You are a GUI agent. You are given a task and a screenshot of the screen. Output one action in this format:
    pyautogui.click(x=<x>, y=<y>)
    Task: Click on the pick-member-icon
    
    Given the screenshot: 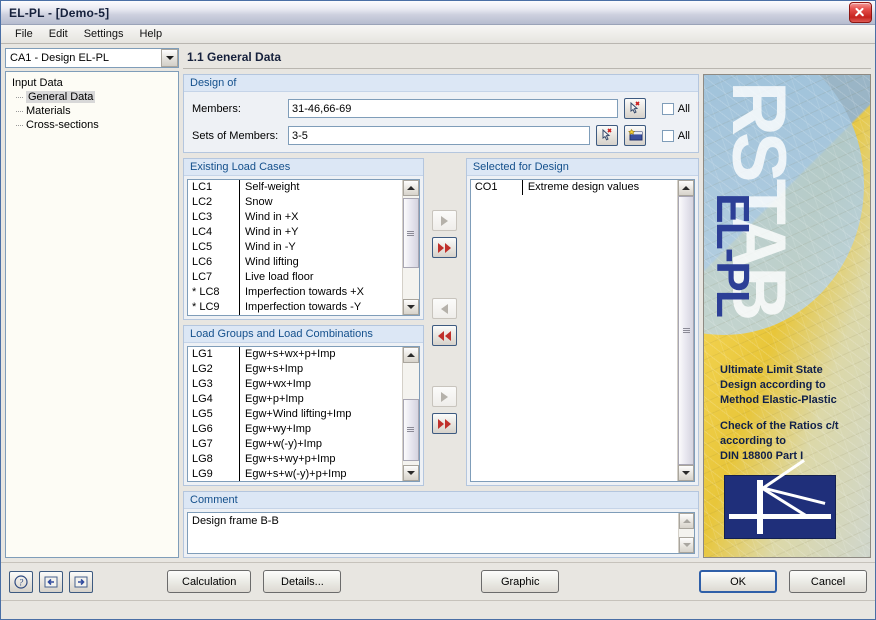 What is the action you would take?
    pyautogui.click(x=634, y=108)
    